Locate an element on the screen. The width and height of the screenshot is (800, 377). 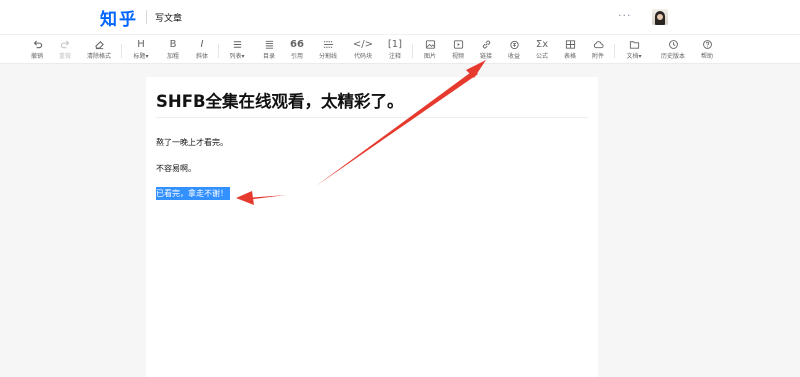
footnote-label: 注释 is located at coordinates (394, 56).